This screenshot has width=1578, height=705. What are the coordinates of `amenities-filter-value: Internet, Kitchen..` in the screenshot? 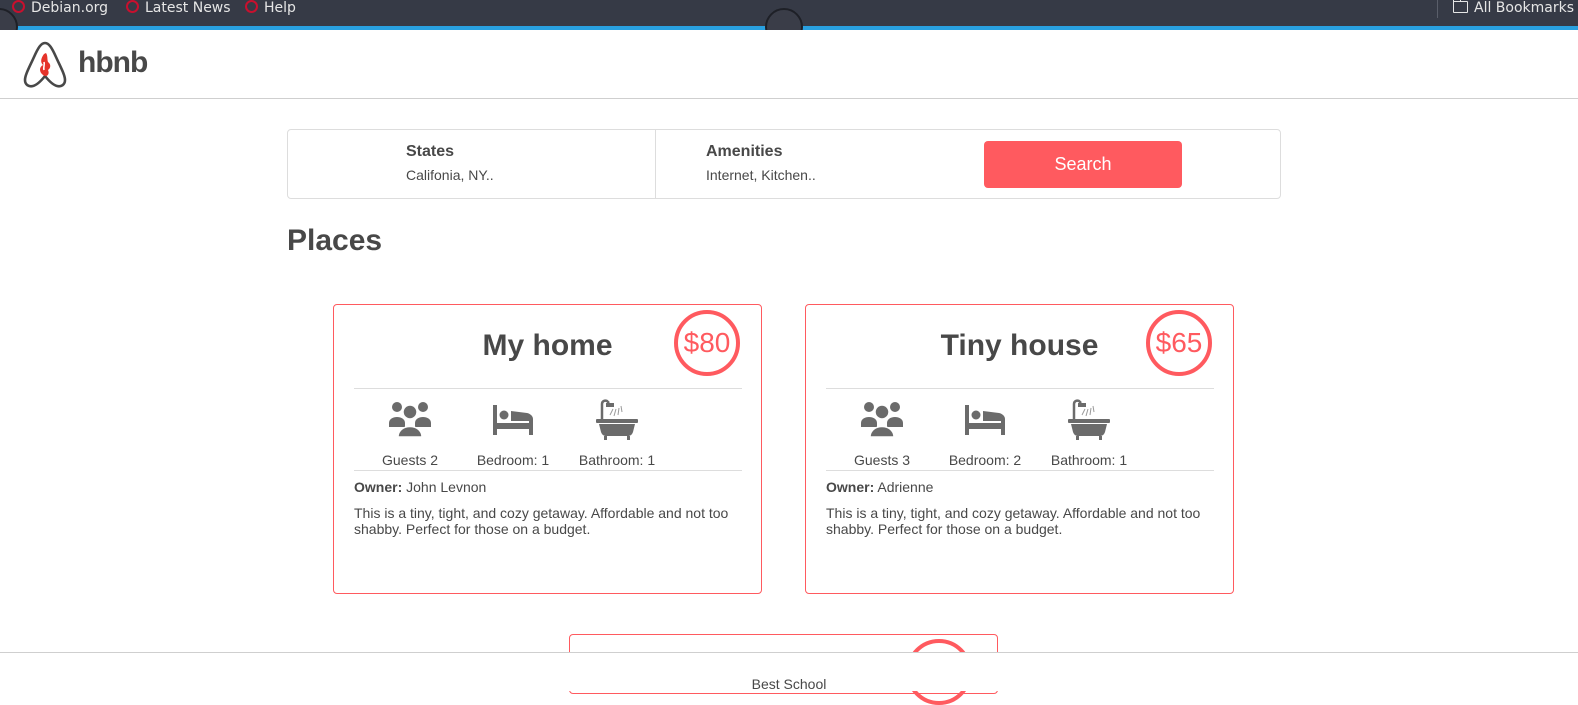 It's located at (761, 175).